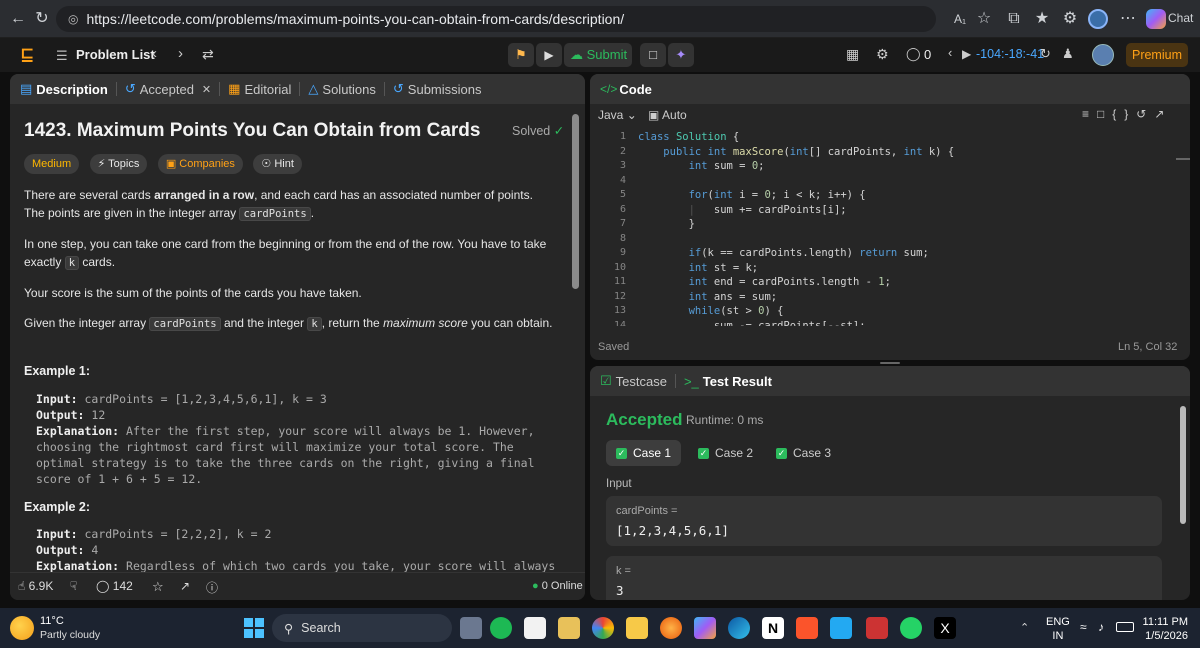  Describe the element at coordinates (960, 19) in the screenshot. I see `read-aloud-icon: A₁` at that location.